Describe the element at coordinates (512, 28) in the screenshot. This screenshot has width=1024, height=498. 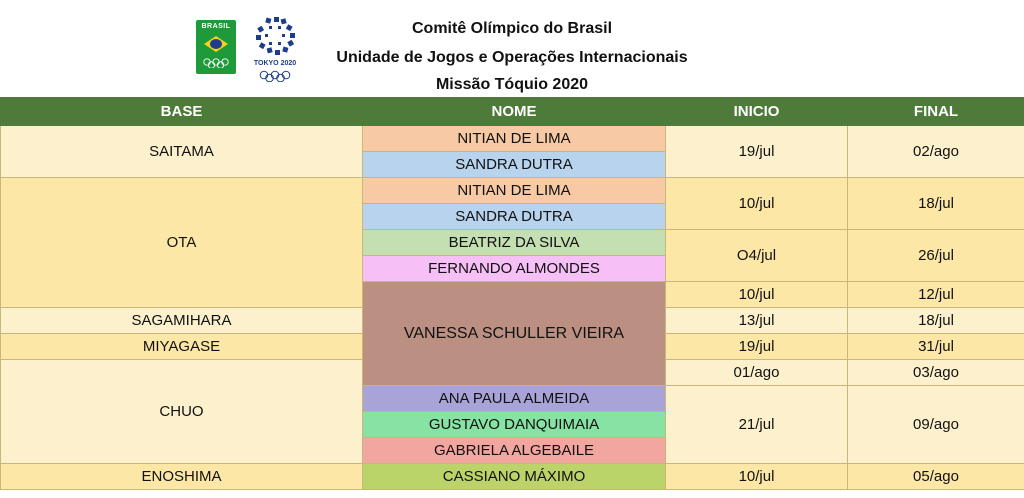
I see `header-title-line-1: Comitê Olímpico do Brasil` at that location.